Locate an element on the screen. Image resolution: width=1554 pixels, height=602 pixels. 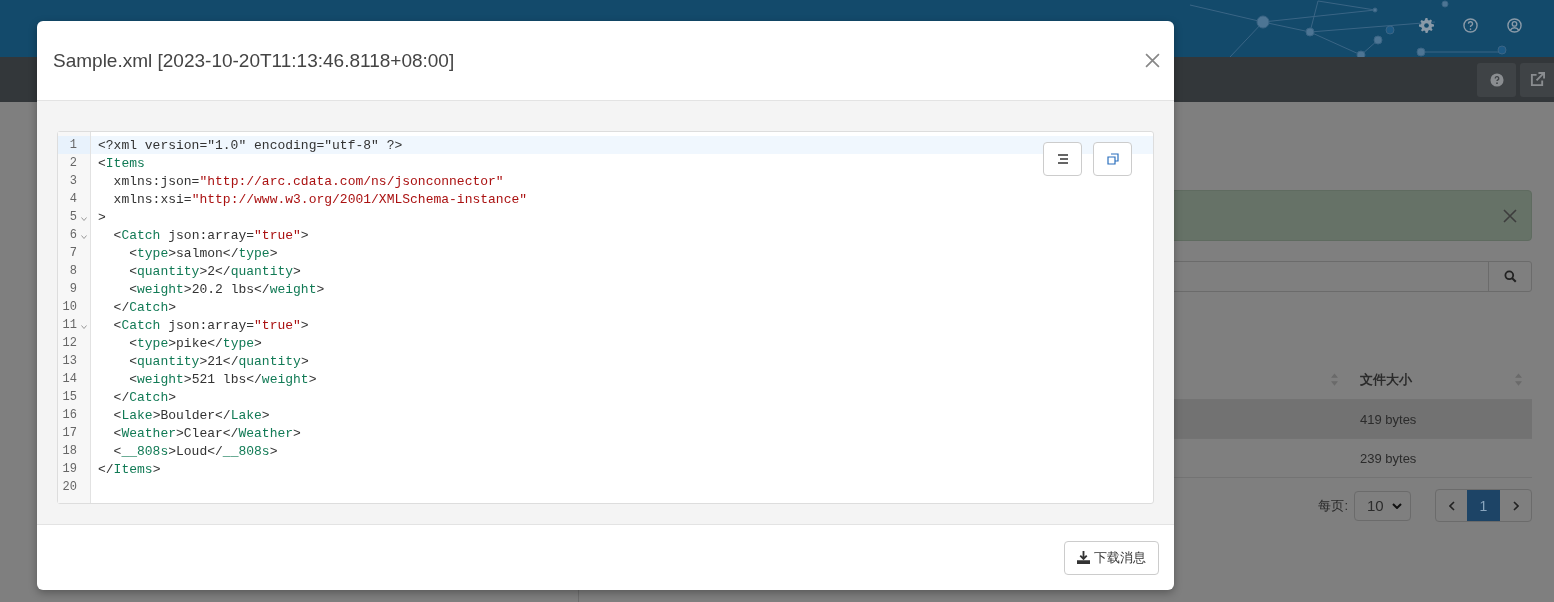
line-number: 13 is located at coordinates (69, 361).